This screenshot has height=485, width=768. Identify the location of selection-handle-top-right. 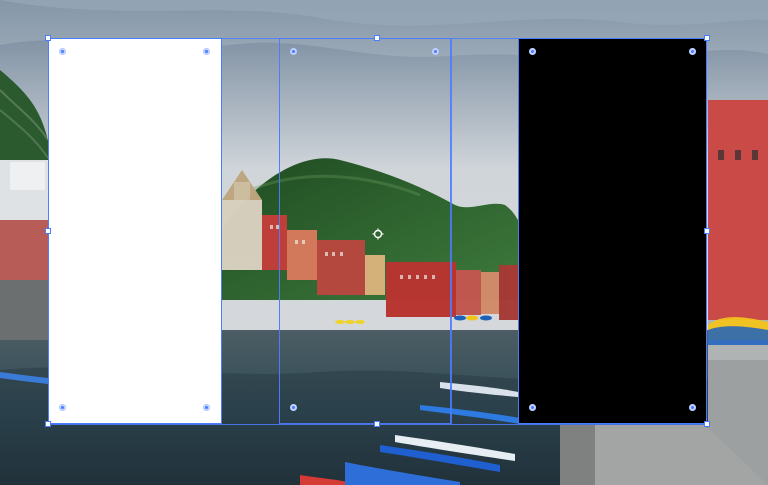
(707, 38).